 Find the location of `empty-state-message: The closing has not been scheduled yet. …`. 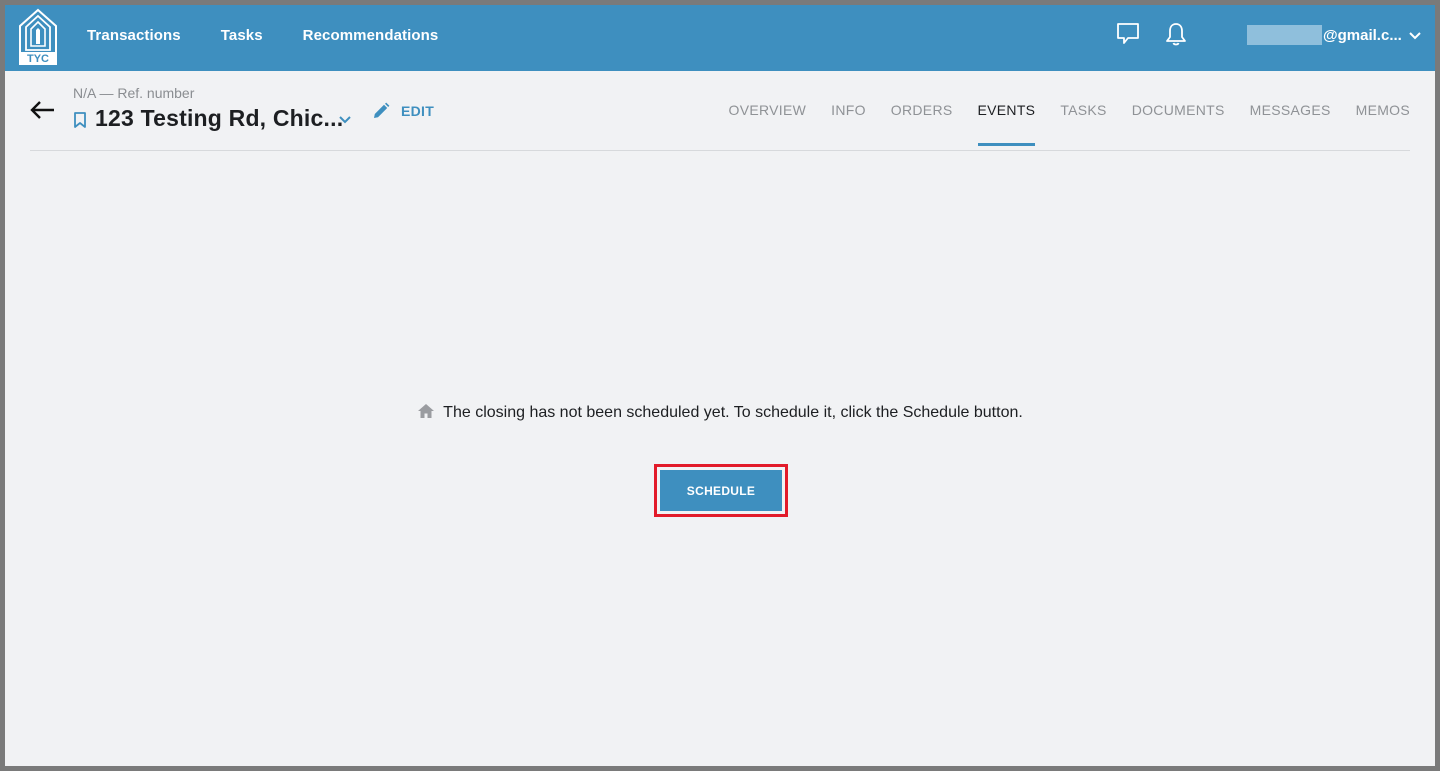

empty-state-message: The closing has not been scheduled yet. … is located at coordinates (720, 412).